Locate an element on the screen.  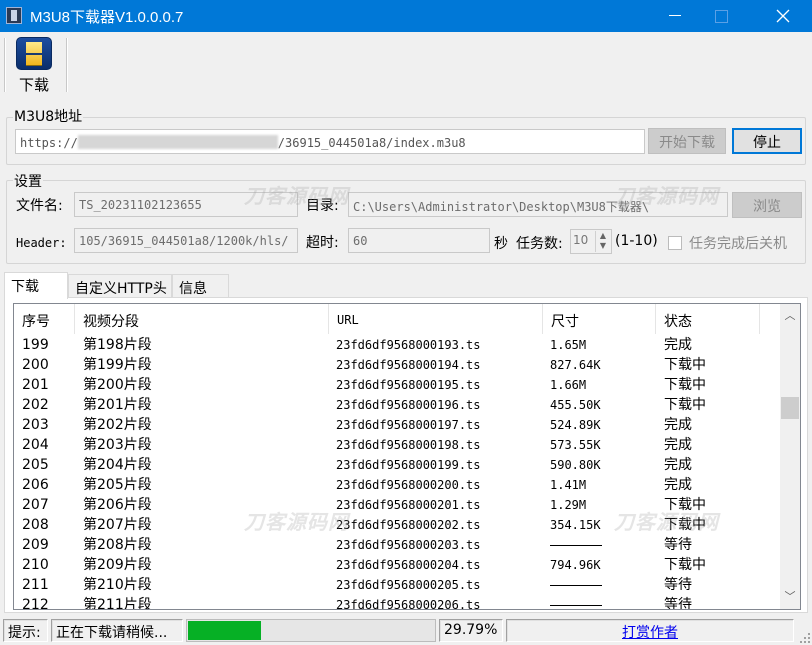
table-row: 206 第205片段 23fd6df9568000200.ts 1.41M 完成 is located at coordinates (397, 485).